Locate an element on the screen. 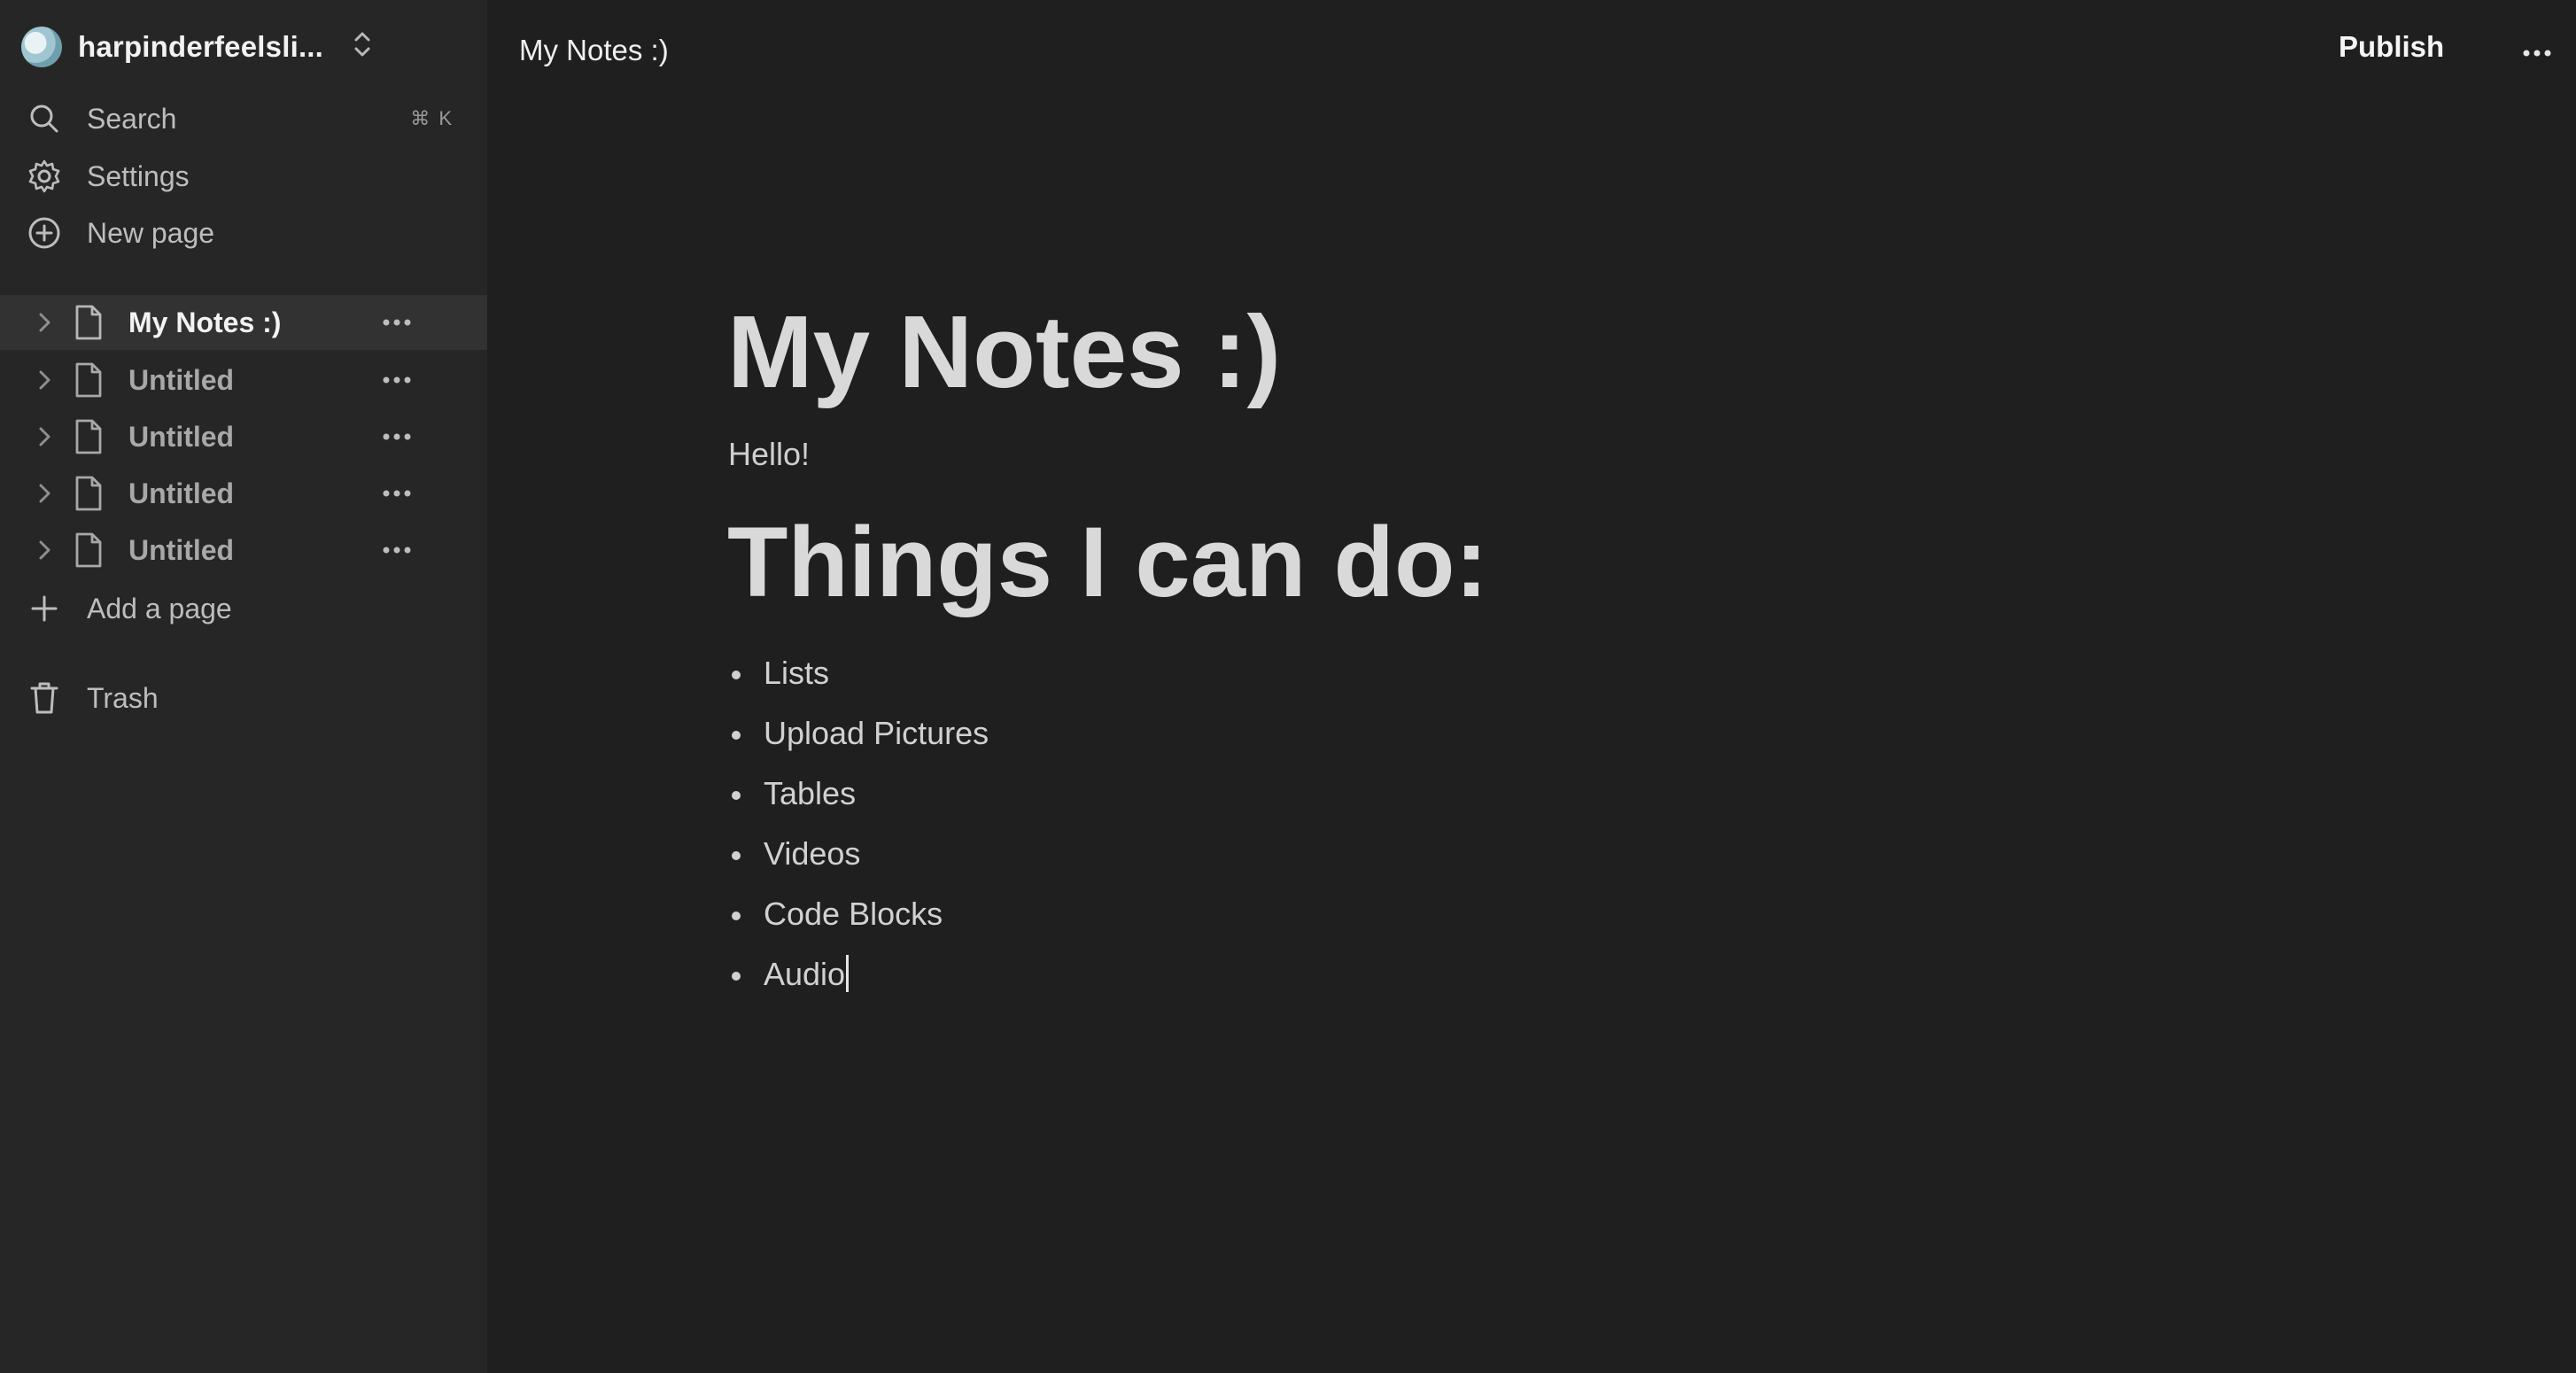 This screenshot has height=1373, width=2576. list-item-text: Audio is located at coordinates (805, 974).